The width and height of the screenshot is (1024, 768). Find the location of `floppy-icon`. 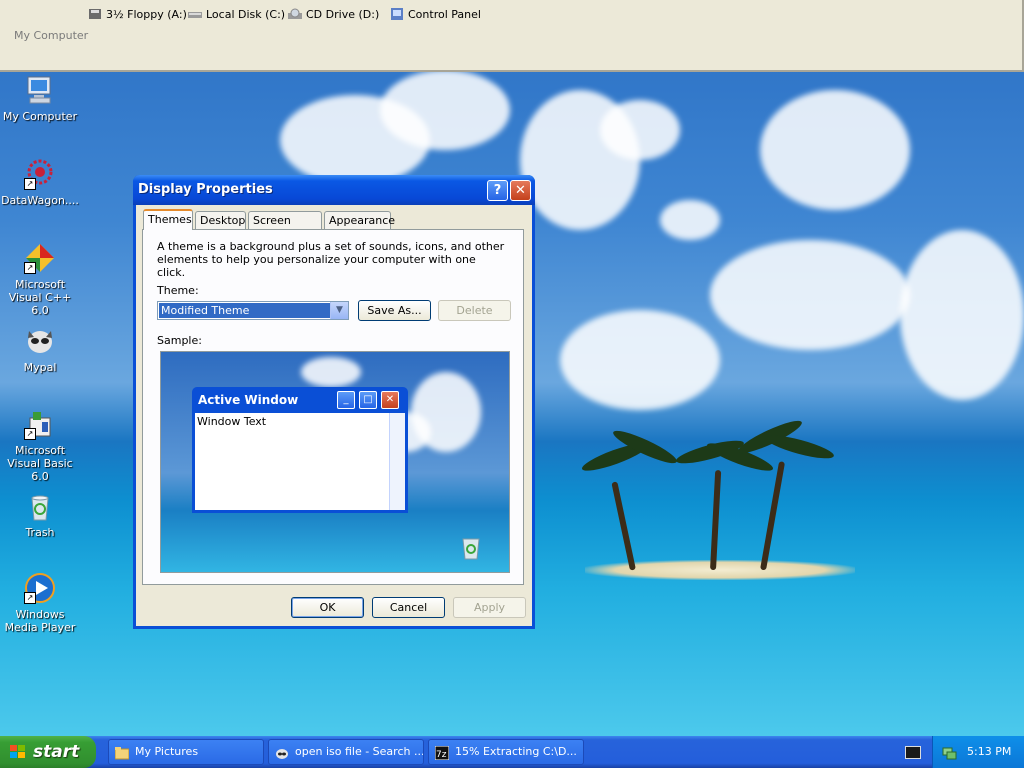

floppy-icon is located at coordinates (95, 14).